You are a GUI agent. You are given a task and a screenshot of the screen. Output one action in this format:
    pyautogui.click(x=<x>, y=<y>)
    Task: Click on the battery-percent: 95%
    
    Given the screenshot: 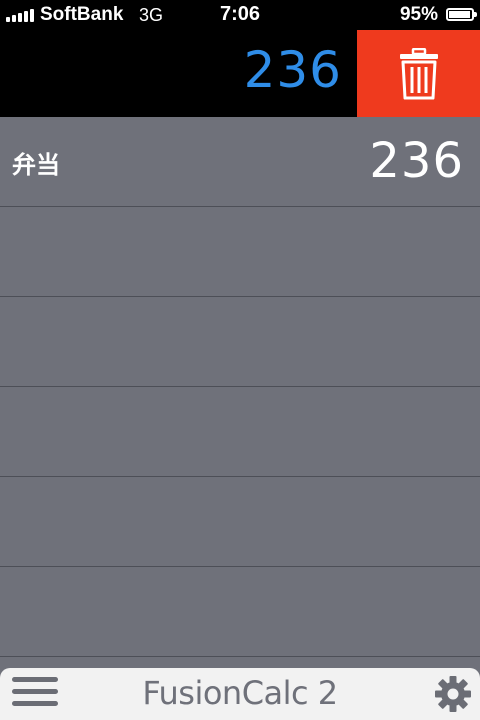 What is the action you would take?
    pyautogui.click(x=418, y=14)
    